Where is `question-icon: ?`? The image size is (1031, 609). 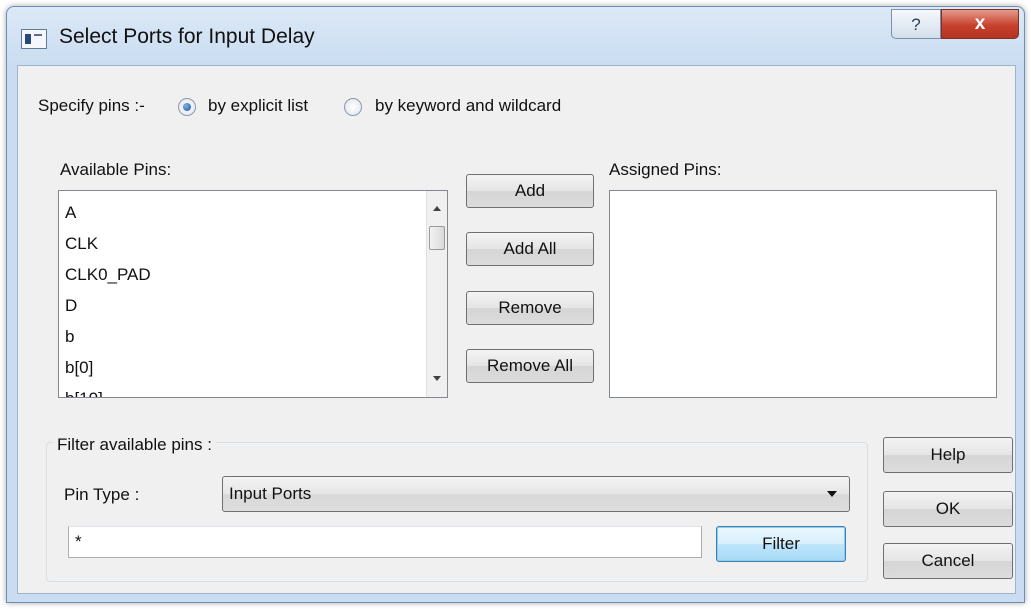 question-icon: ? is located at coordinates (916, 24).